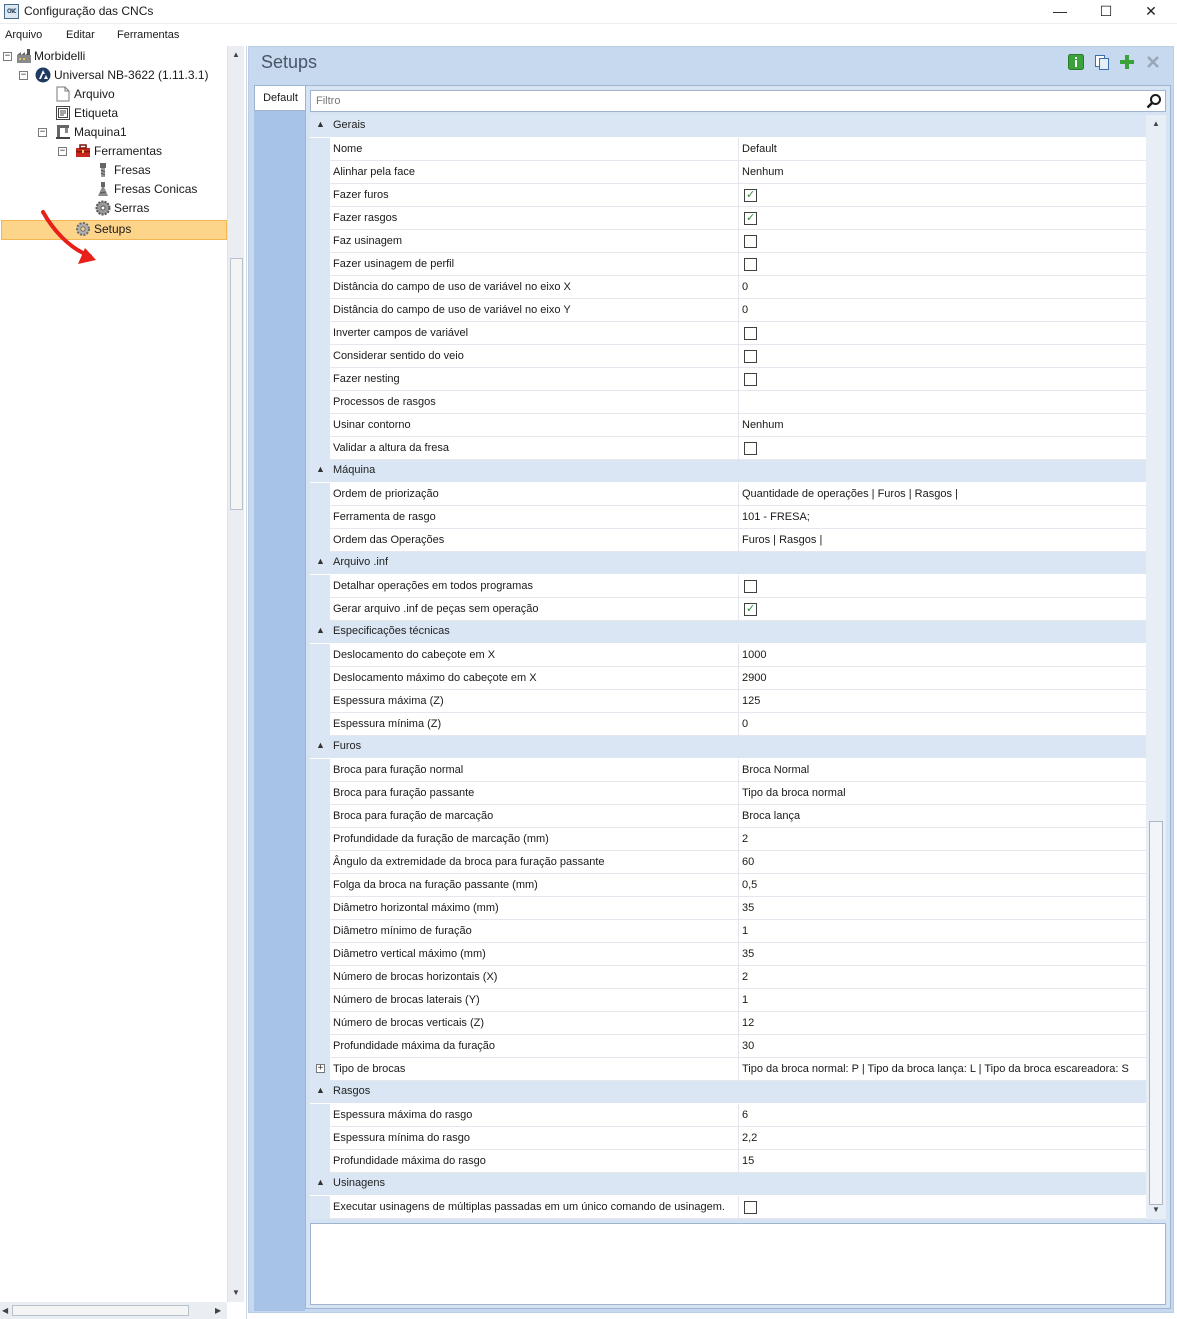  What do you see at coordinates (942, 793) in the screenshot?
I see `property-value: Tipo da broca normal` at bounding box center [942, 793].